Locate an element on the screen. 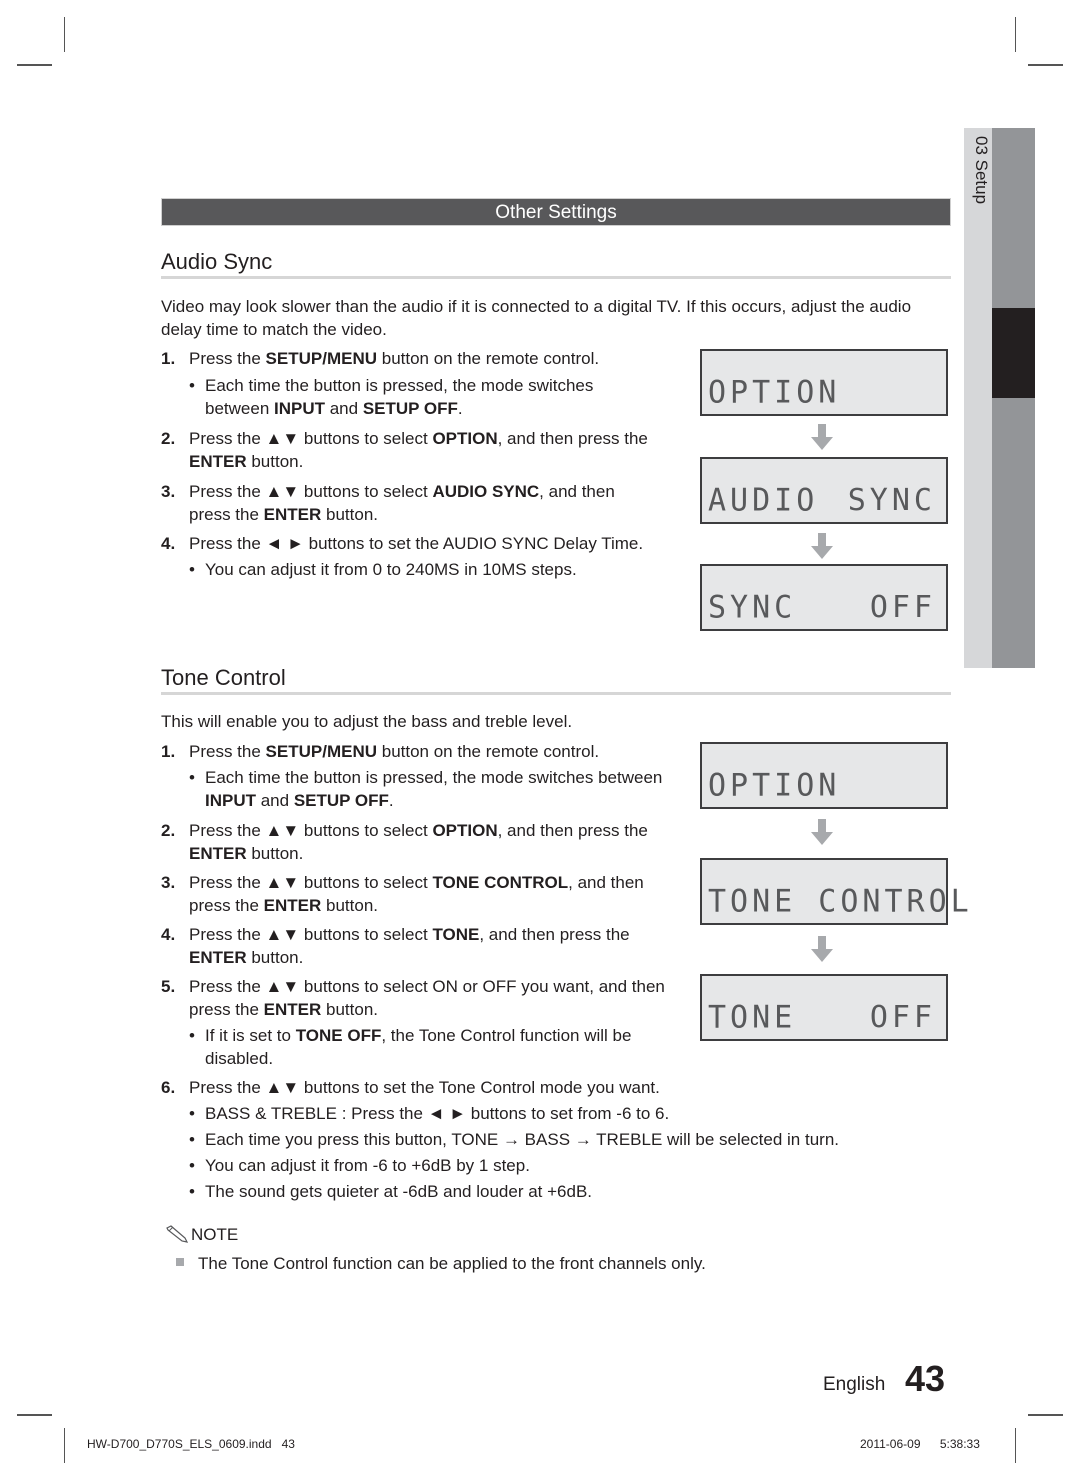 The image size is (1080, 1479). lcd-text: TONE CONTROL is located at coordinates (840, 901).